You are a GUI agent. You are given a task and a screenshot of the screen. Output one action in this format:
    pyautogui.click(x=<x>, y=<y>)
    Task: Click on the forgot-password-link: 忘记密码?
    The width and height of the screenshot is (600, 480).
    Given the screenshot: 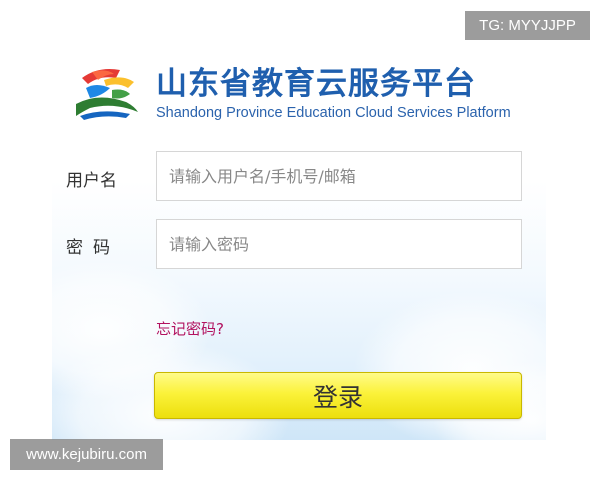 What is the action you would take?
    pyautogui.click(x=190, y=328)
    